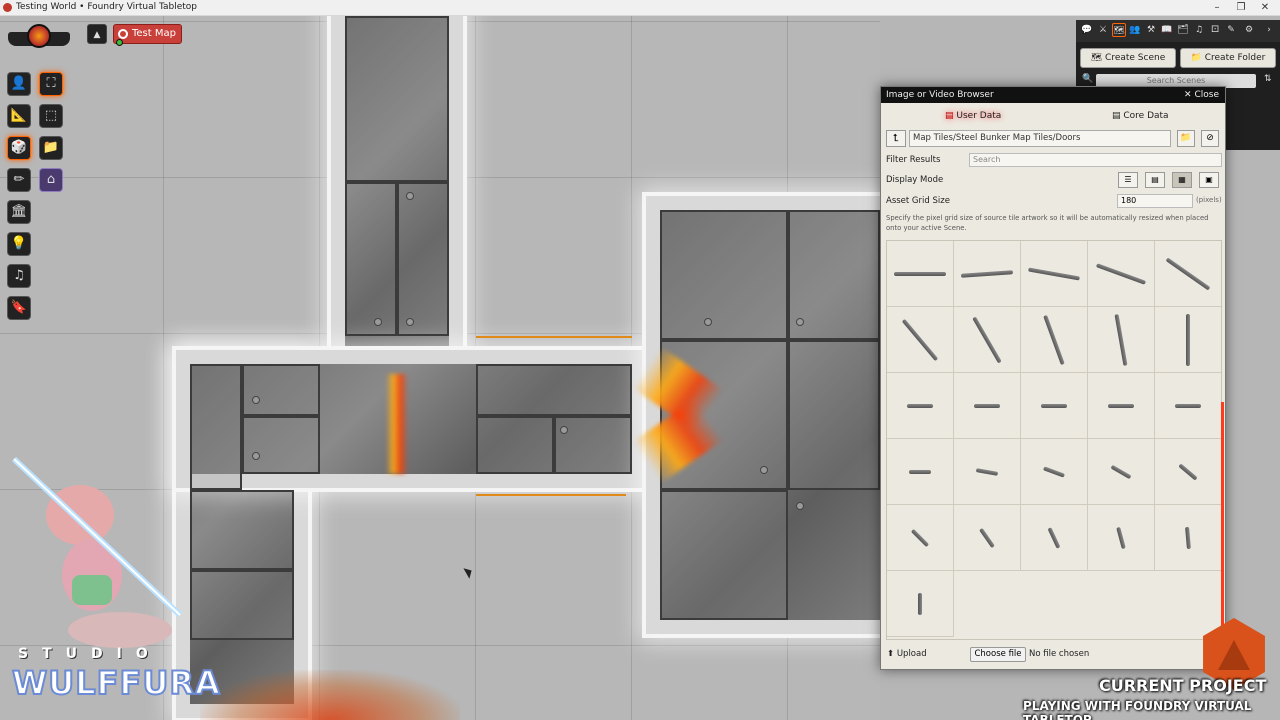 The width and height of the screenshot is (1280, 720). Describe the element at coordinates (1228, 58) in the screenshot. I see `create-folder-button: 📁 Create Folder` at that location.